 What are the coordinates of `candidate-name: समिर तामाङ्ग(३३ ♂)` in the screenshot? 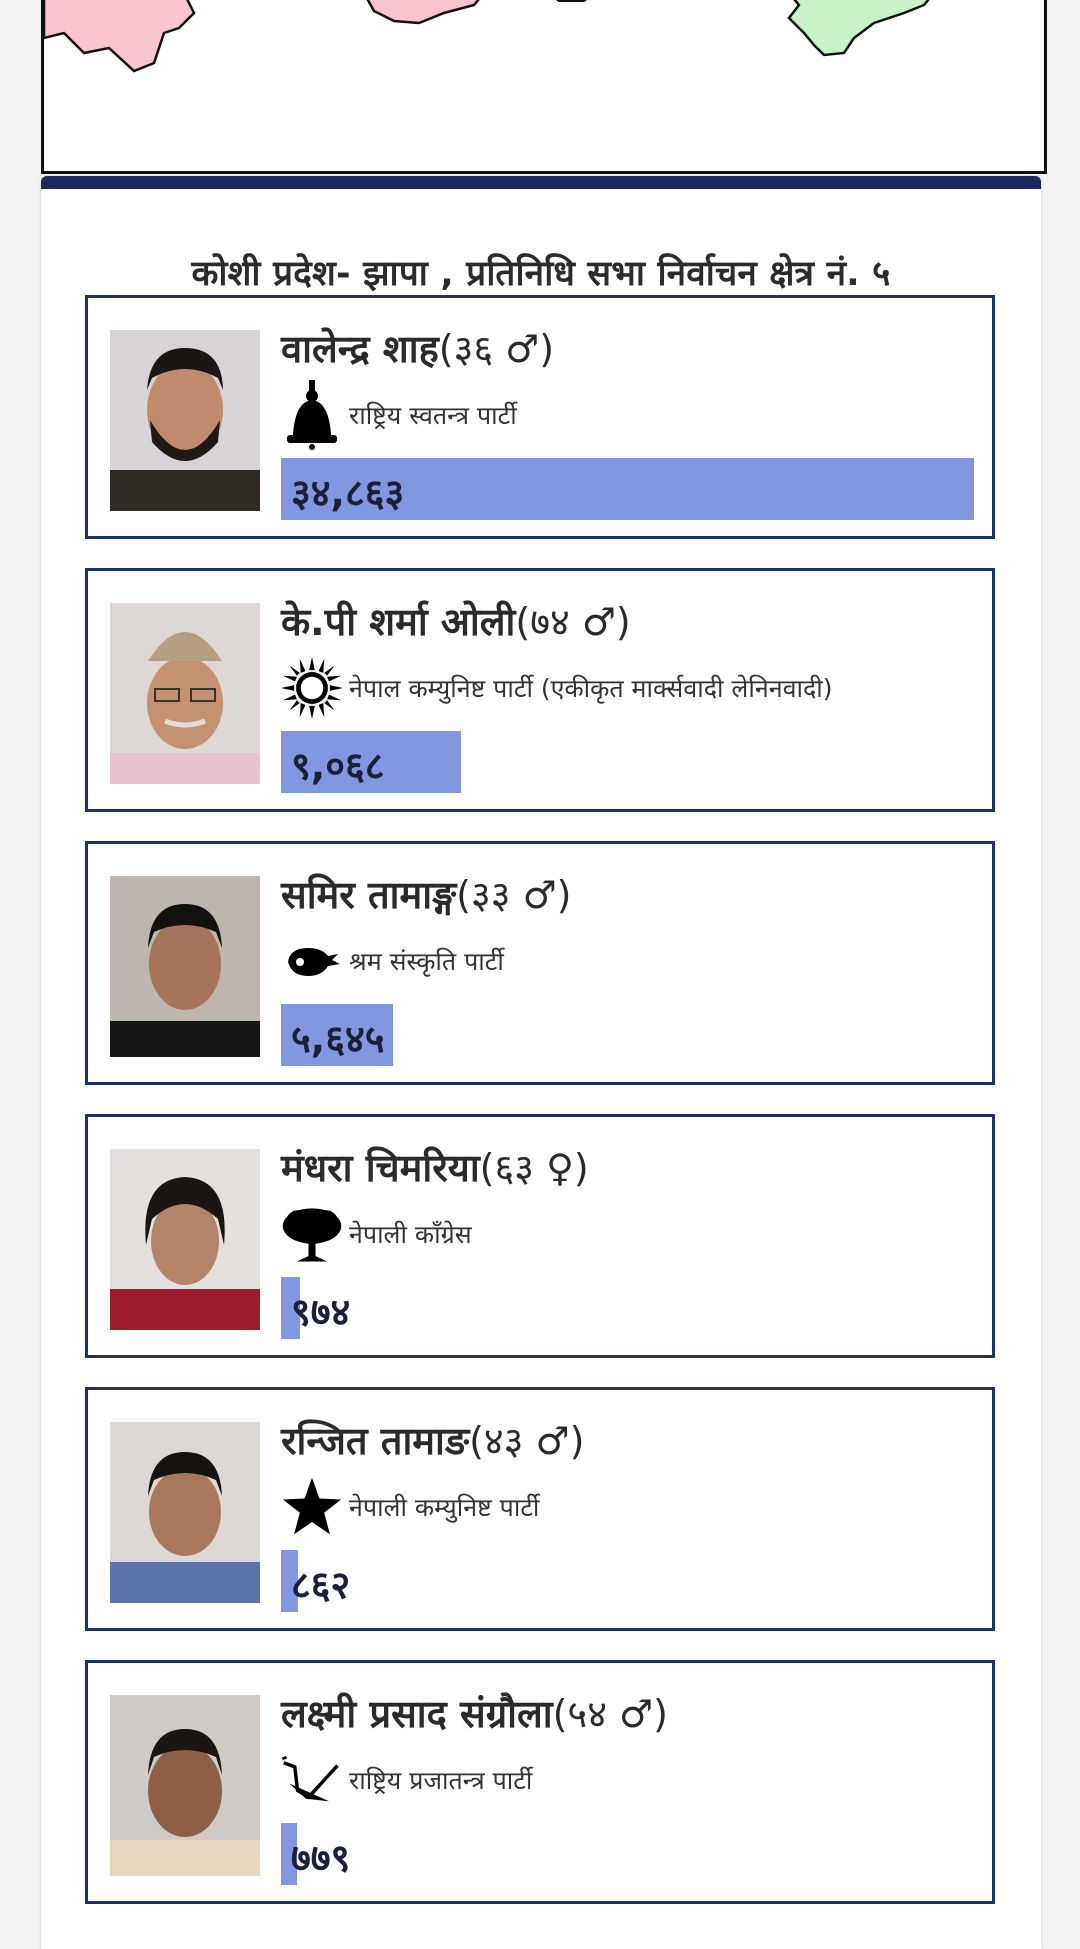 It's located at (426, 895).